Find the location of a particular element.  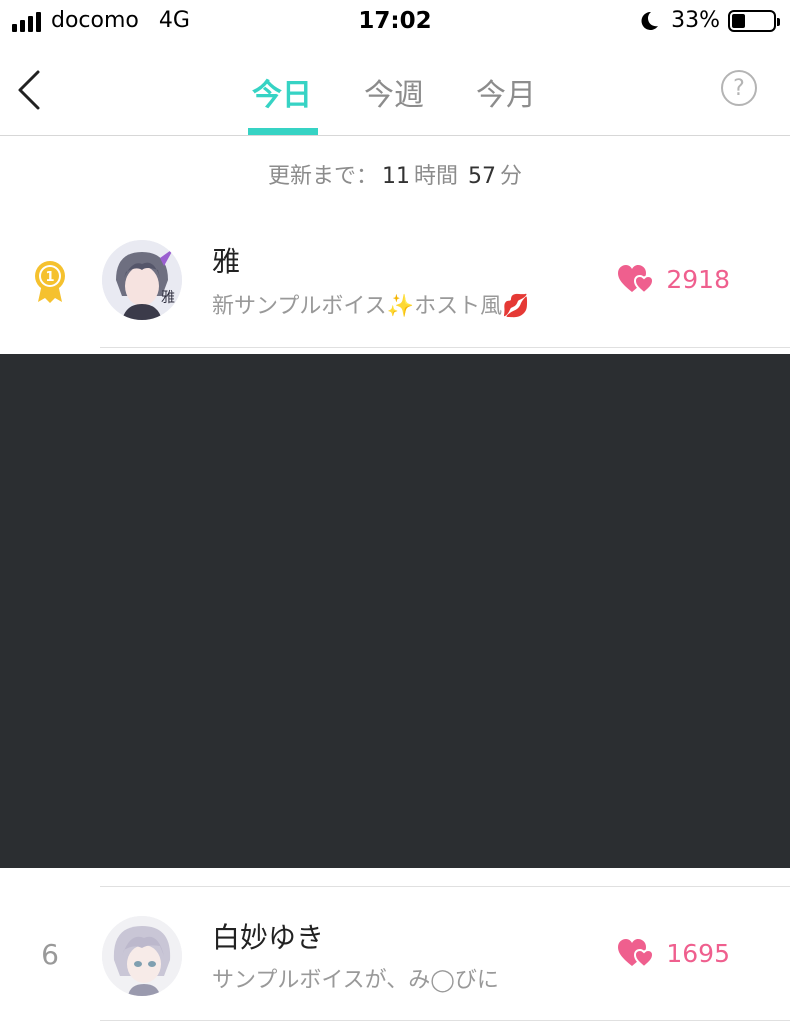

avatar is located at coordinates (142, 956).